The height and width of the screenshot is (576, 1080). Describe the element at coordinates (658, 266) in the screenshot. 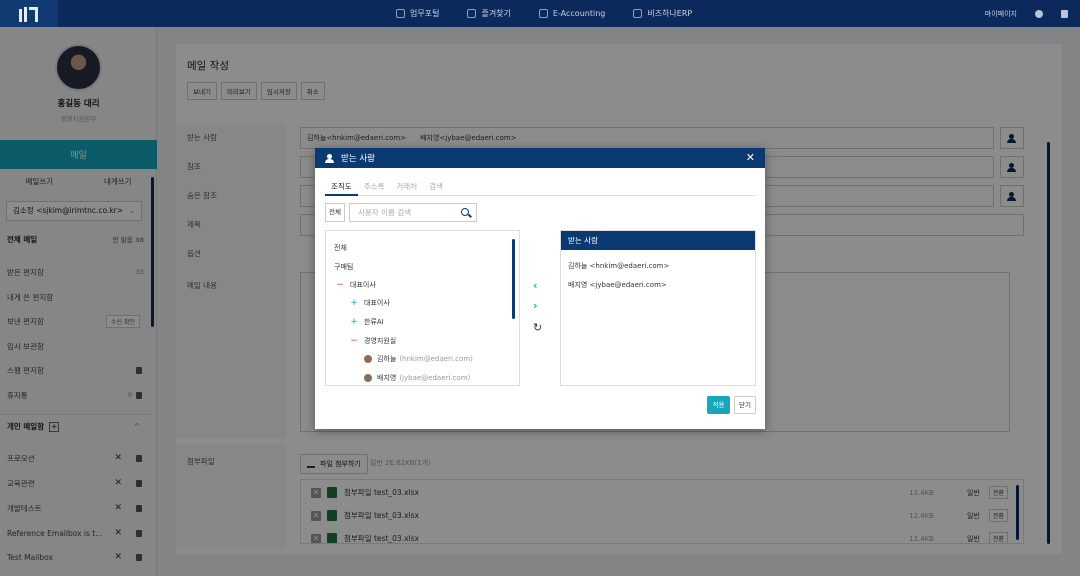

I see `selected-recipient: 김하늘 <hnkim@edaeri.com>` at that location.